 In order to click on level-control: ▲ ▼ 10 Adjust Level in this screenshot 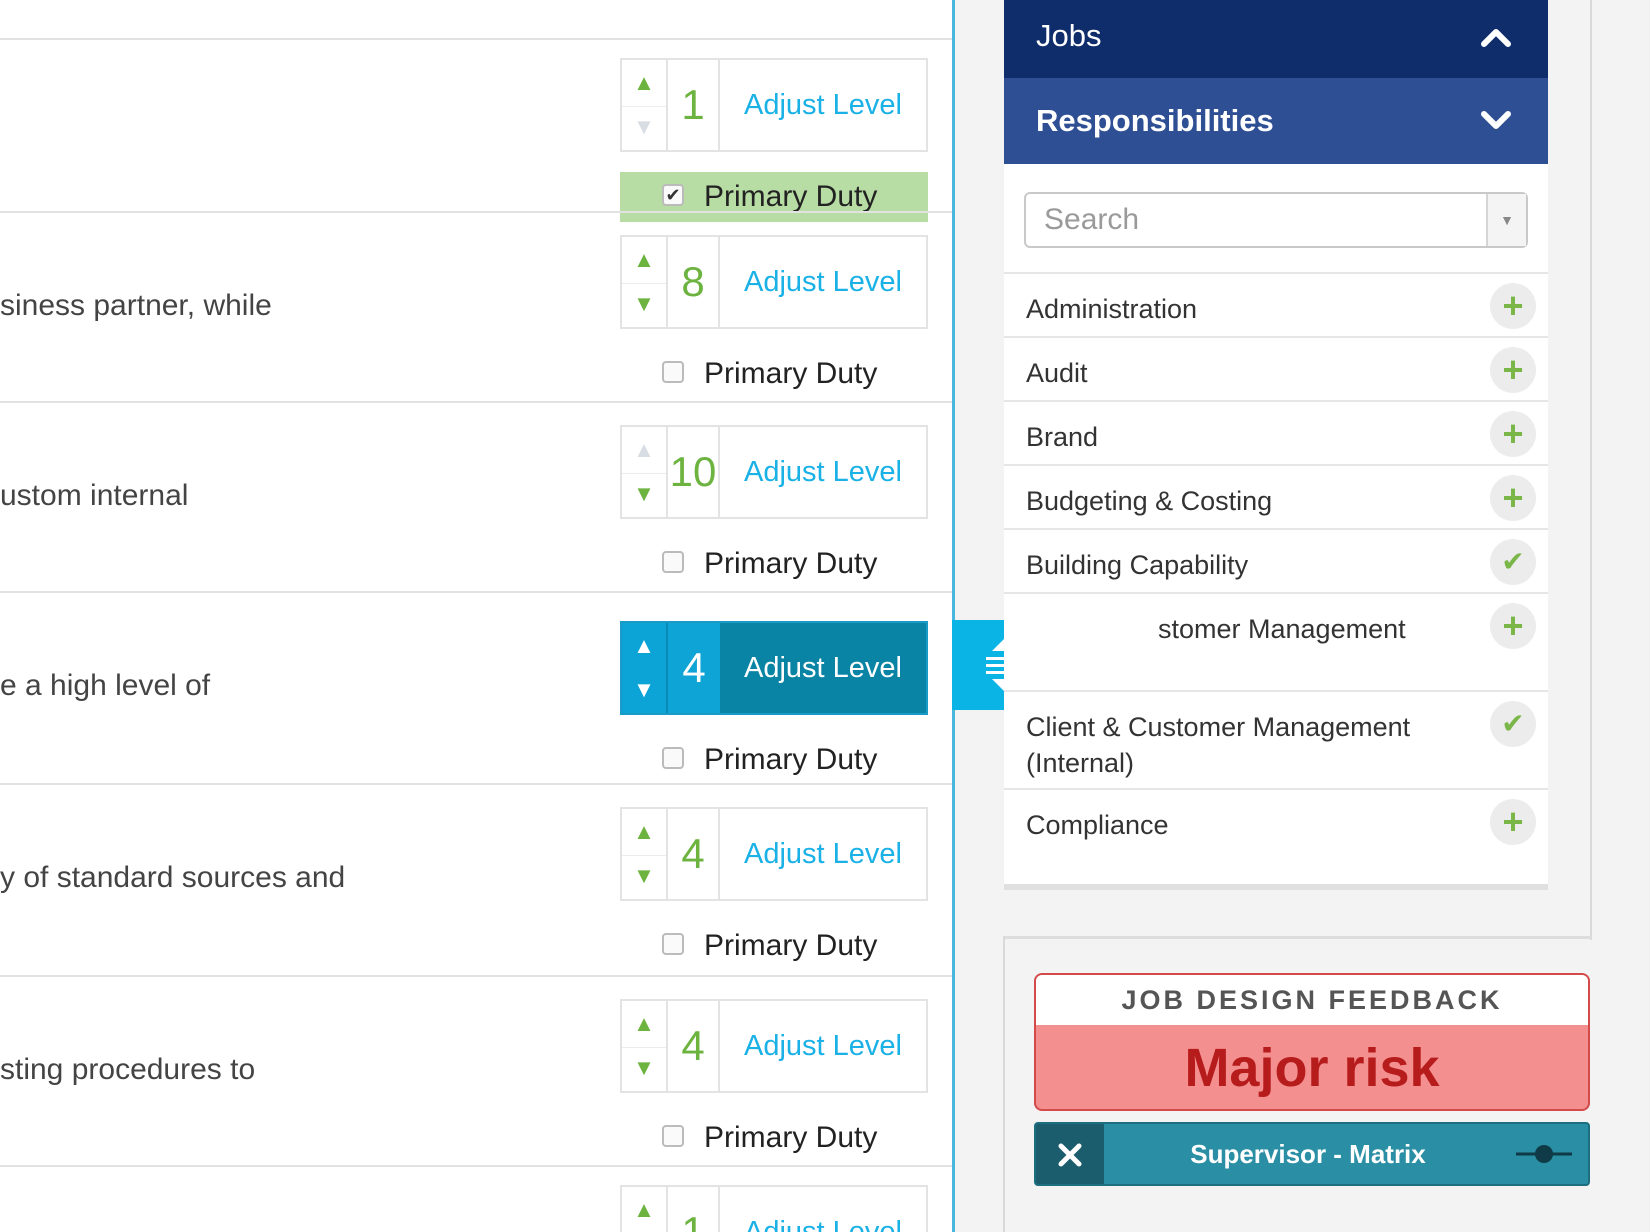, I will do `click(774, 472)`.